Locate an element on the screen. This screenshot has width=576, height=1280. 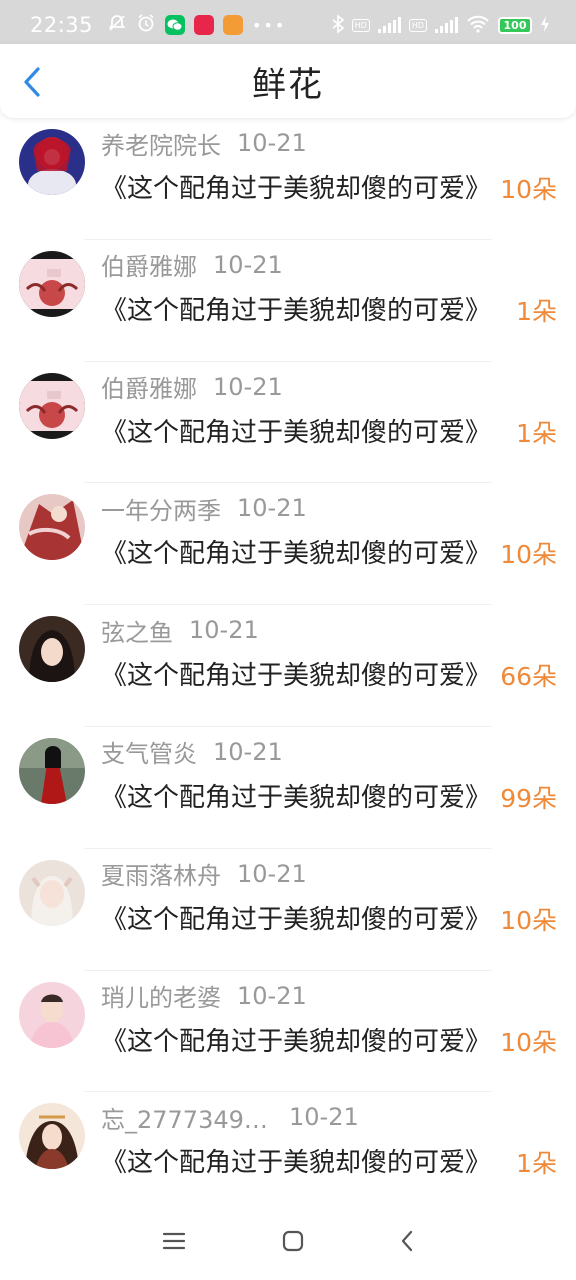
item-meta: 养老院院长 10-21 is located at coordinates (204, 143).